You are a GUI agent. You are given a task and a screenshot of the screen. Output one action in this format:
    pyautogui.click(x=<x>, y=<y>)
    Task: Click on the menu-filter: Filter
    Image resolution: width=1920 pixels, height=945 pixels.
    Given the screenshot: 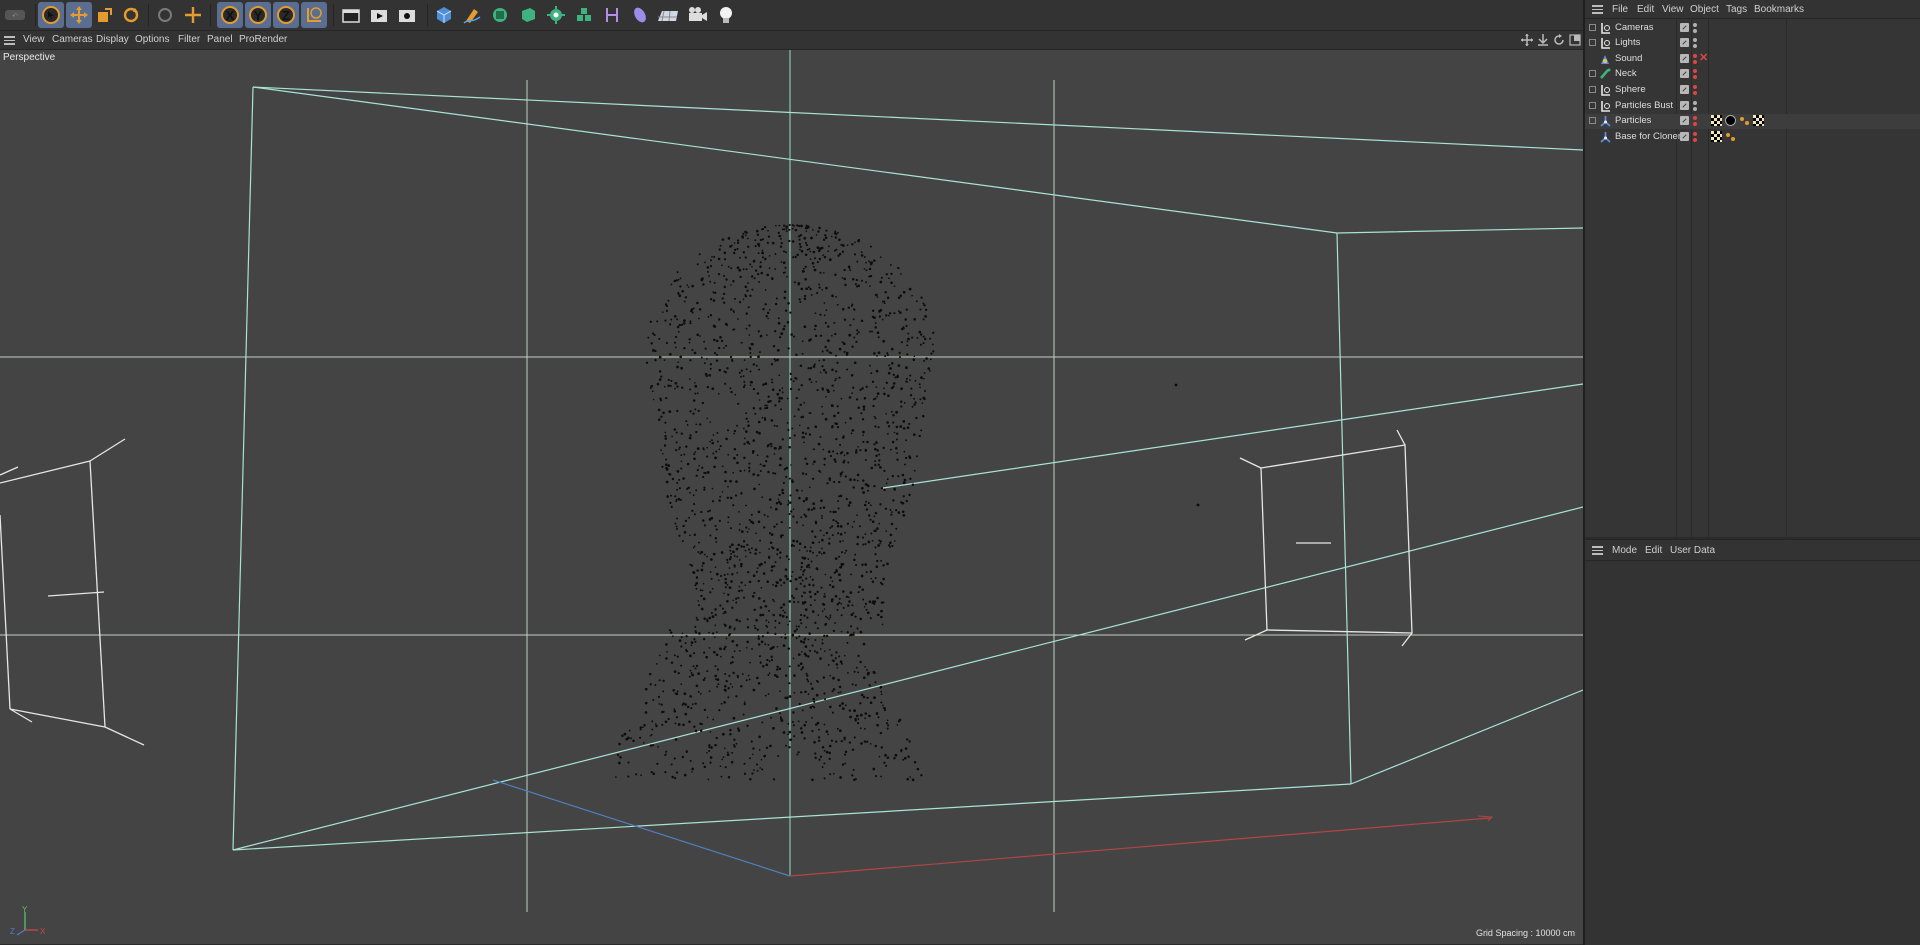 What is the action you would take?
    pyautogui.click(x=189, y=39)
    